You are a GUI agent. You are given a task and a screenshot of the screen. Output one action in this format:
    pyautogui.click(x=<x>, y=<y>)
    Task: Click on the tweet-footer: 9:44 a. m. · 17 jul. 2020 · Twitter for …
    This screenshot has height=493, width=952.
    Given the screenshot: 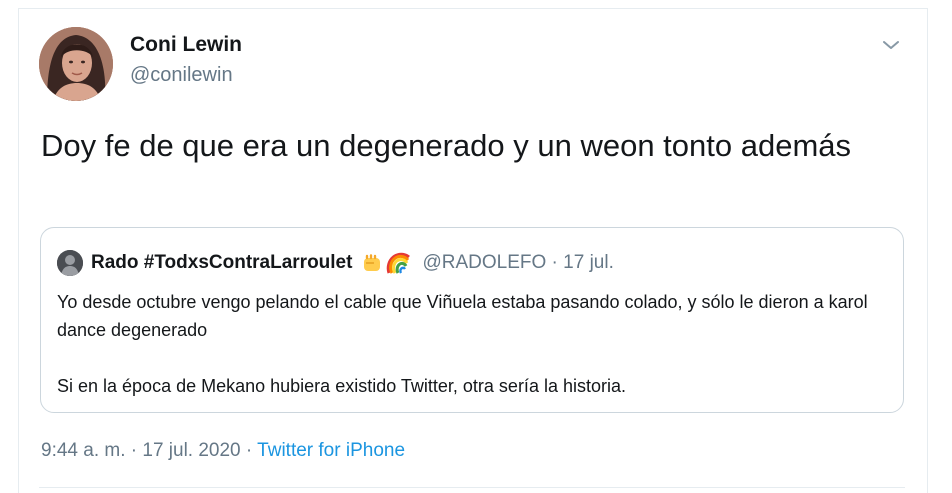 What is the action you would take?
    pyautogui.click(x=223, y=451)
    